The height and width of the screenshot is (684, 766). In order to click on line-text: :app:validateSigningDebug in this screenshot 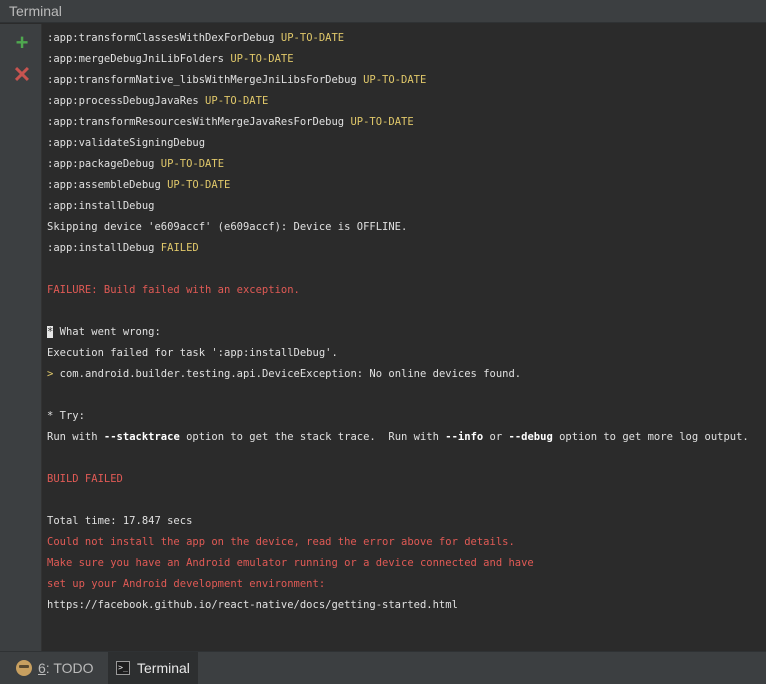, I will do `click(126, 143)`.